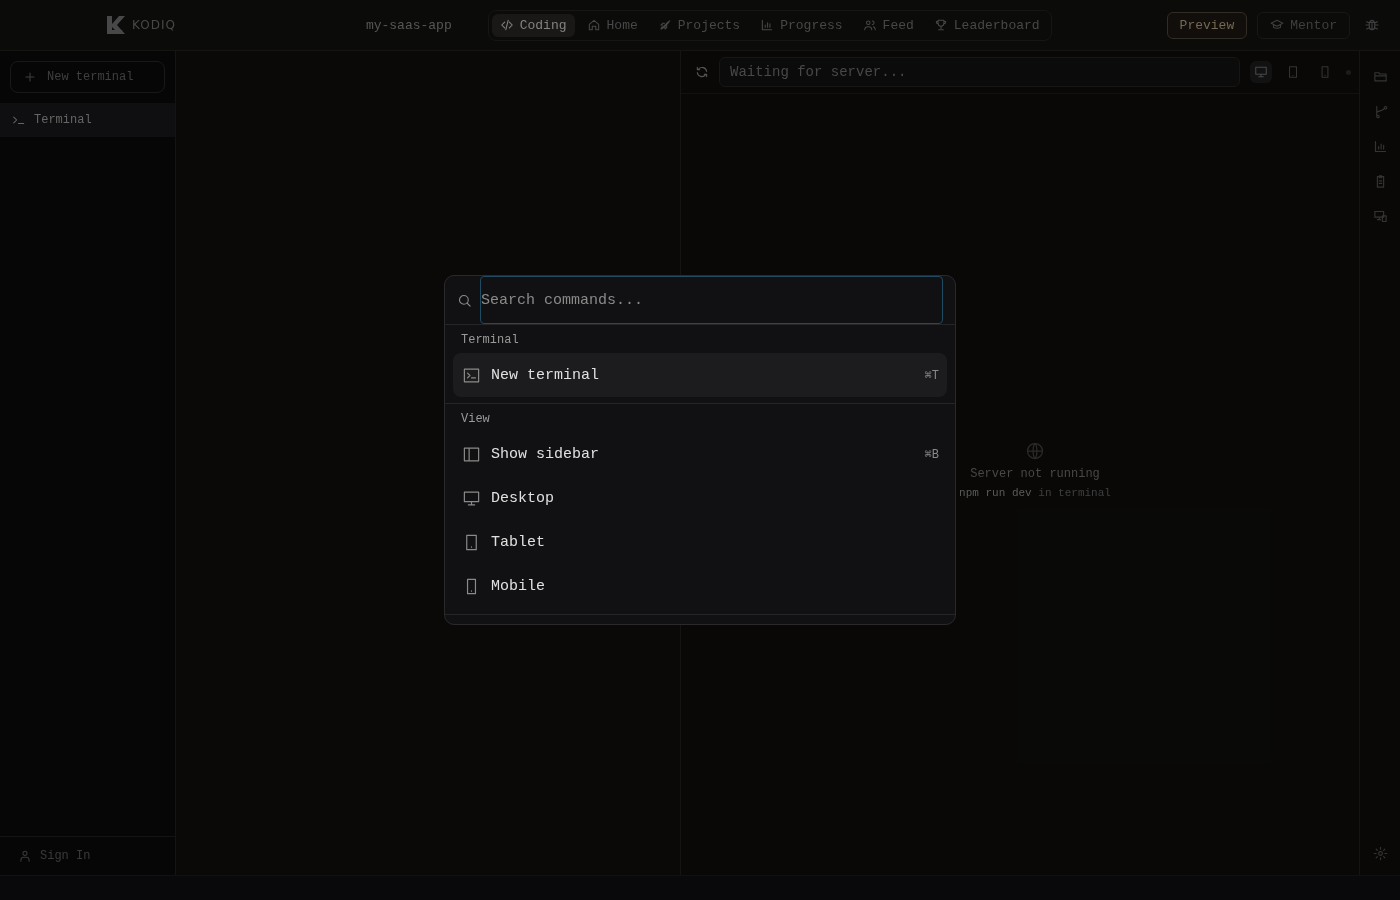 Image resolution: width=1400 pixels, height=900 pixels. I want to click on trophy-icon, so click(940, 25).